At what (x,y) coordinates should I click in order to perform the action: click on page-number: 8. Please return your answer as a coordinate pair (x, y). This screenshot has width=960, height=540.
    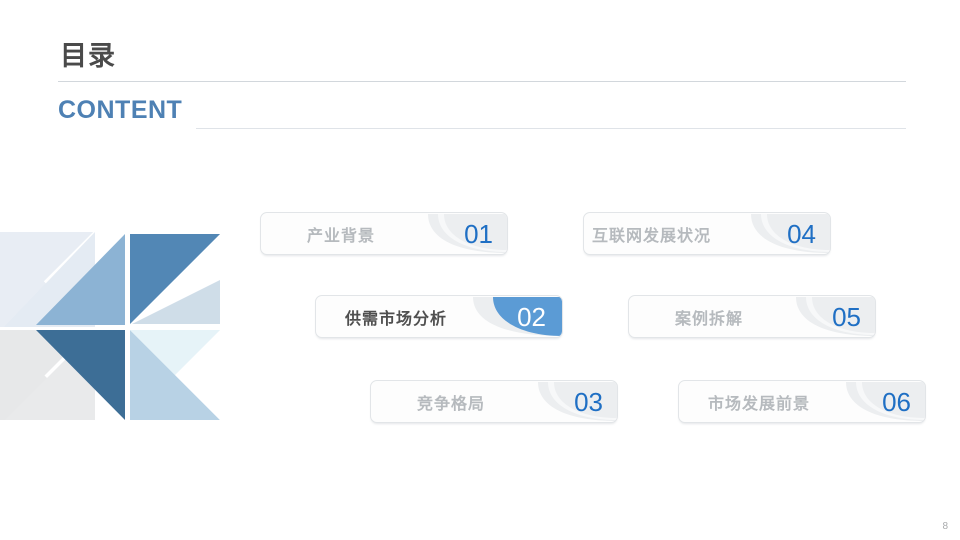
    Looking at the image, I should click on (945, 526).